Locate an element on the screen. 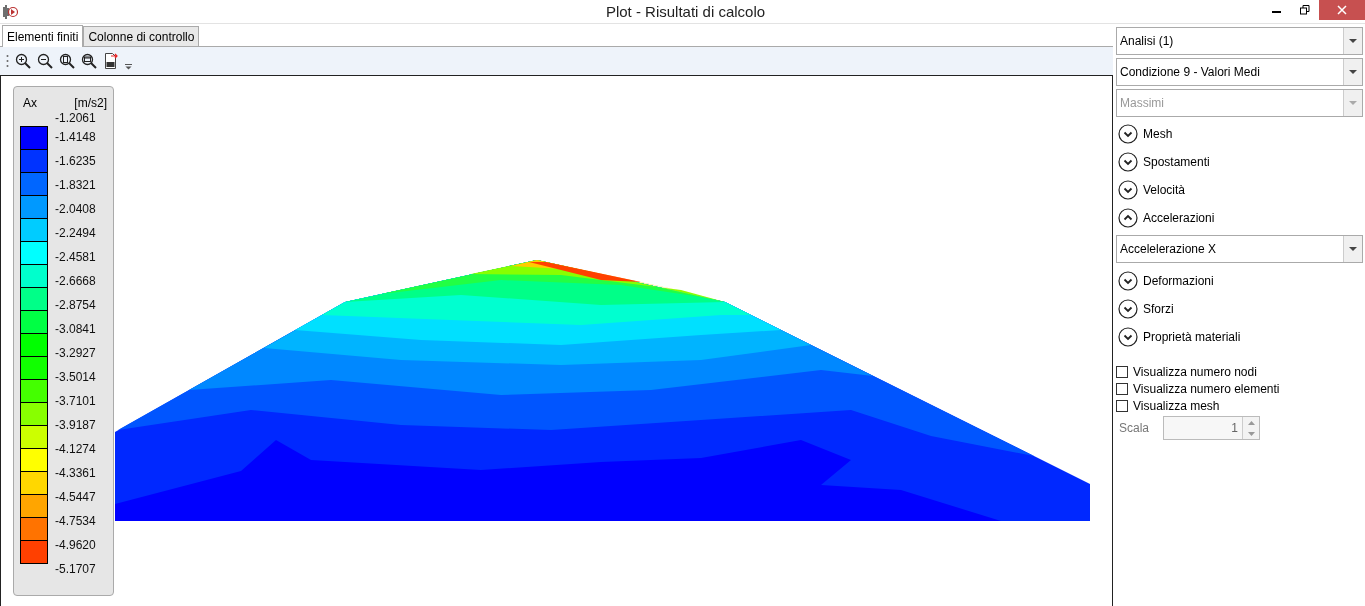 The width and height of the screenshot is (1365, 606). section-header: Mesh is located at coordinates (1158, 134).